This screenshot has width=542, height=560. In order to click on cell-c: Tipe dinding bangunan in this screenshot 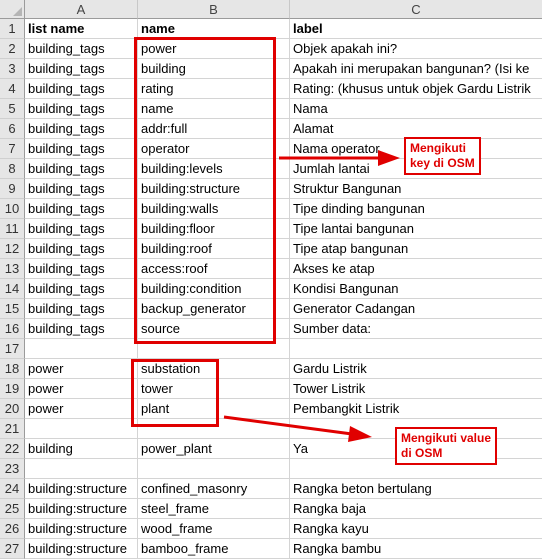, I will do `click(416, 209)`.